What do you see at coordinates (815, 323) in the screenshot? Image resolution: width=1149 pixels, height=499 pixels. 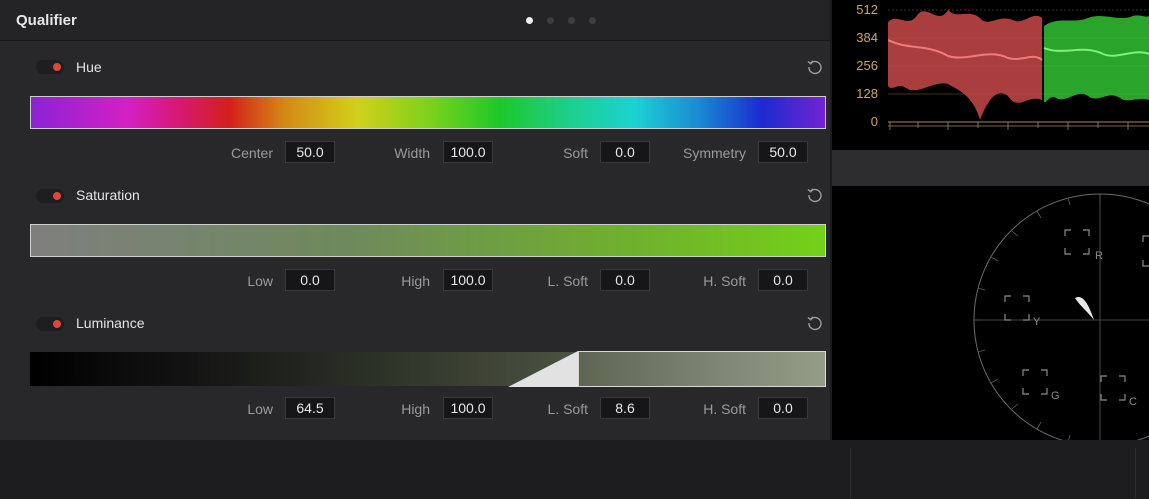 I see `luminance-reset-icon` at bounding box center [815, 323].